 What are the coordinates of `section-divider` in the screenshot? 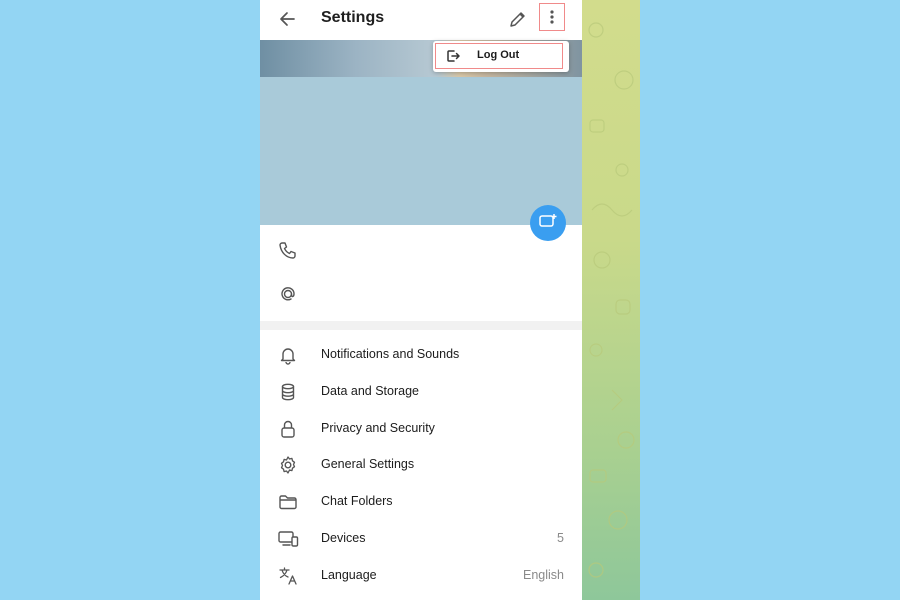 It's located at (421, 325).